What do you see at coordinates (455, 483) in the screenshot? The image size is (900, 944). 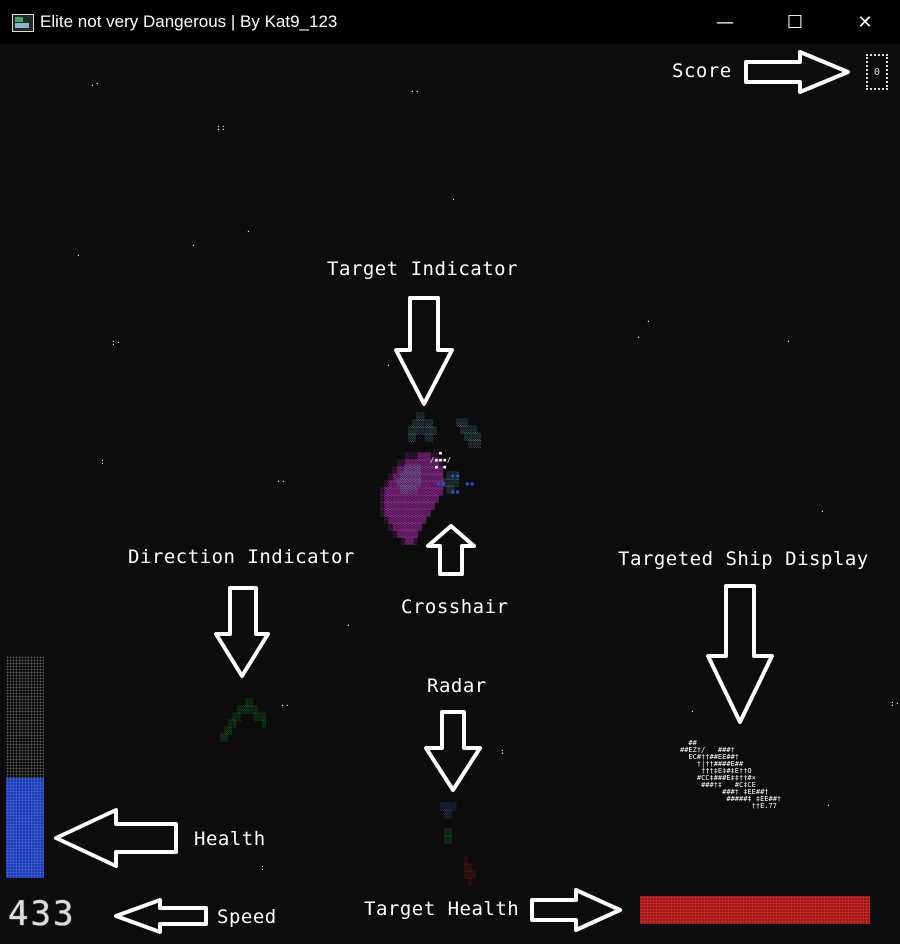 I see `crosshair-icon: ▪▪ ▪▪ ▪▪ ▪▪` at bounding box center [455, 483].